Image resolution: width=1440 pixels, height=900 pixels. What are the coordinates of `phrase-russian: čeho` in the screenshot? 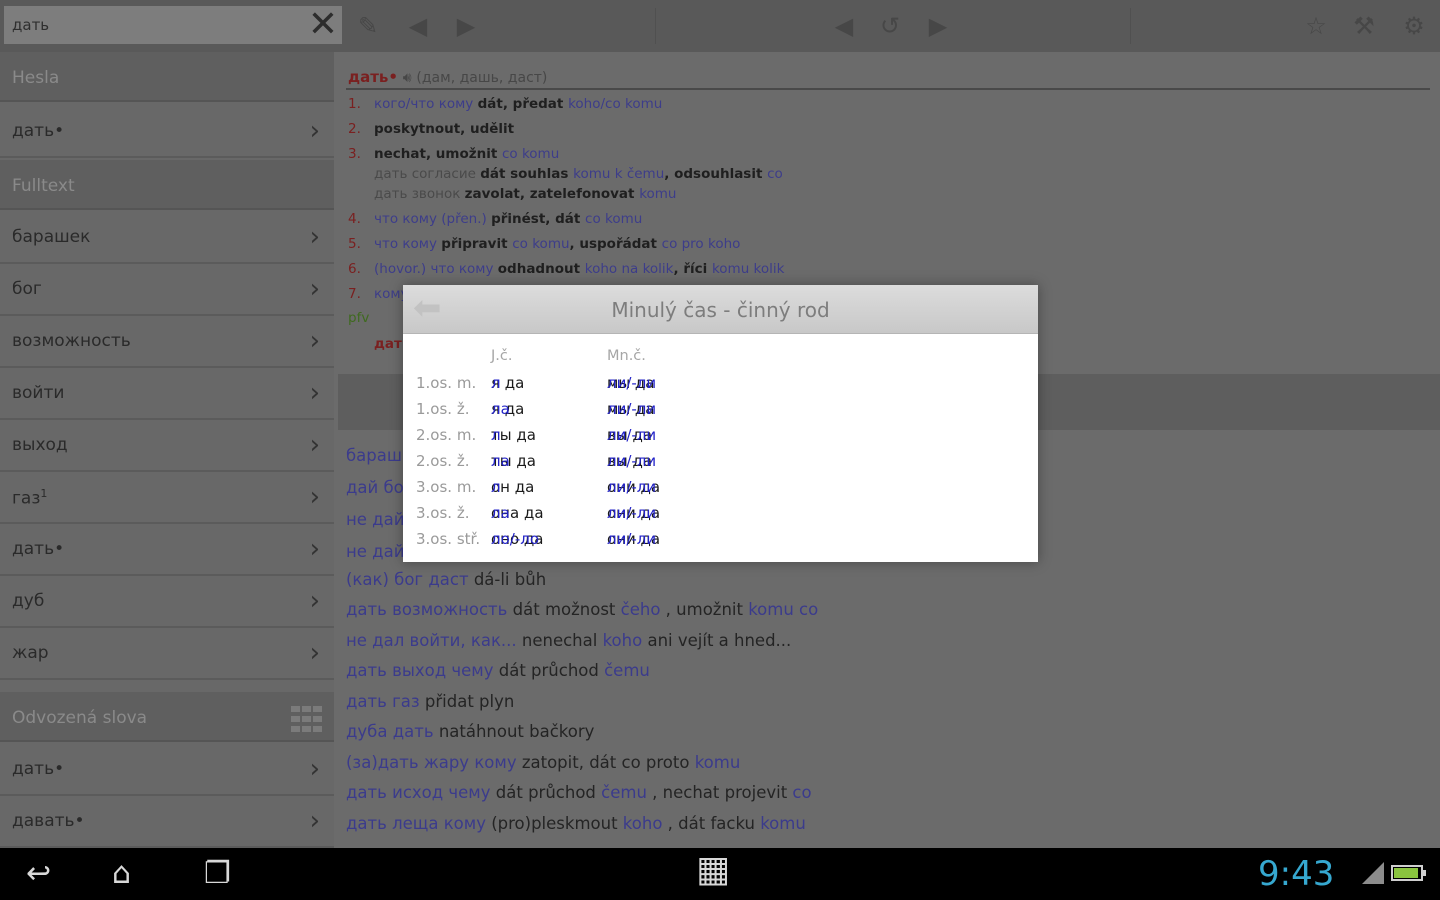 It's located at (640, 609).